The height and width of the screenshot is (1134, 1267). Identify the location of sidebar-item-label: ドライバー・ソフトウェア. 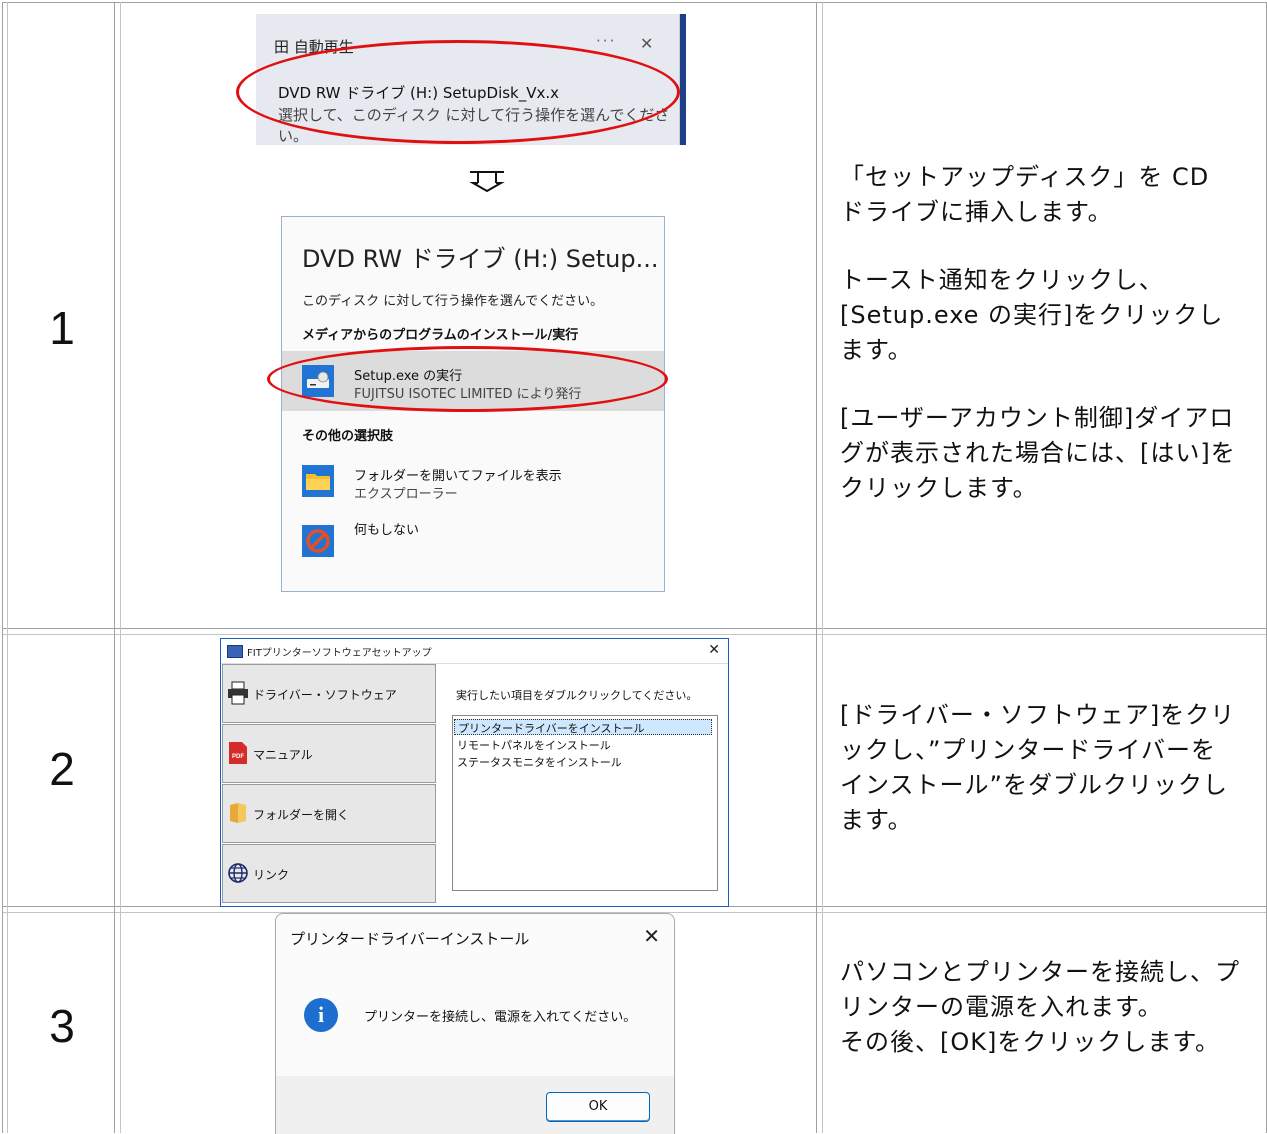
(325, 695).